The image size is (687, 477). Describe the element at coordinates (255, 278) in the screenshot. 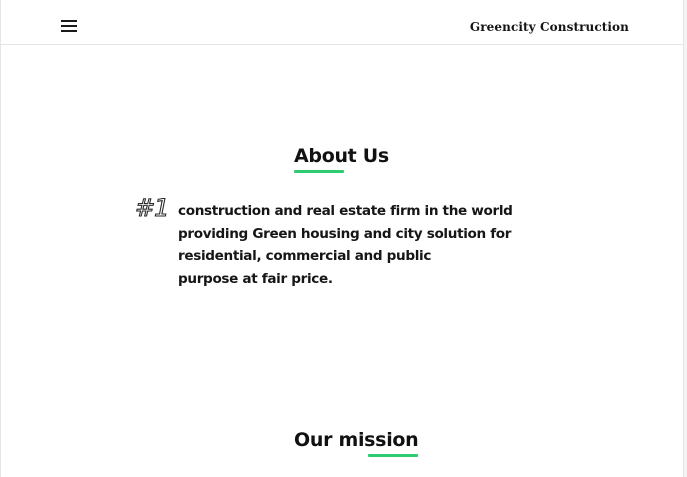

I see `about-line-4: purpose at fair price.` at that location.